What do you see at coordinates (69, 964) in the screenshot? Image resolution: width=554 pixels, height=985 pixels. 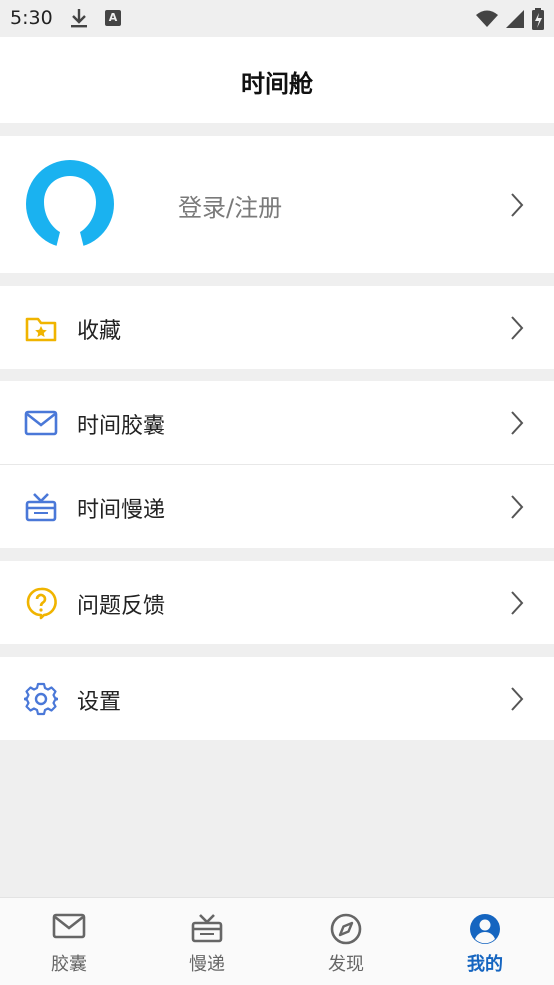 I see `tab-label-capsule: 胶囊` at bounding box center [69, 964].